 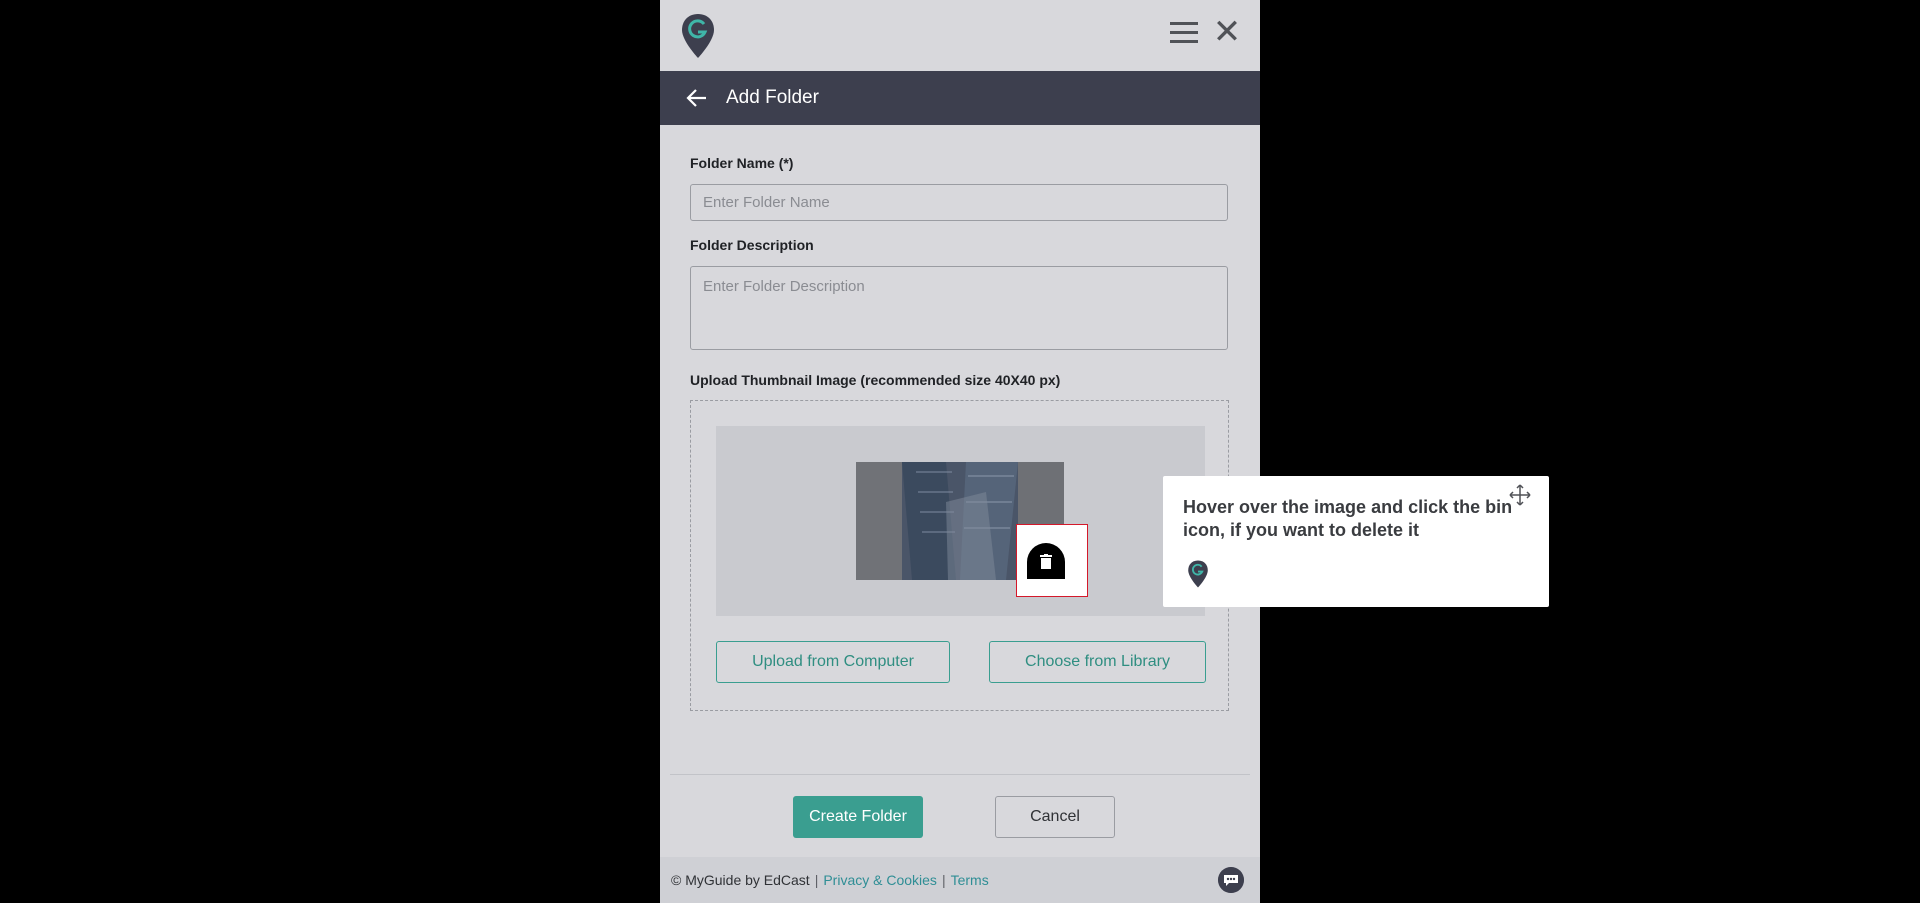 I want to click on create-folder-button: Create Folder, so click(x=858, y=817).